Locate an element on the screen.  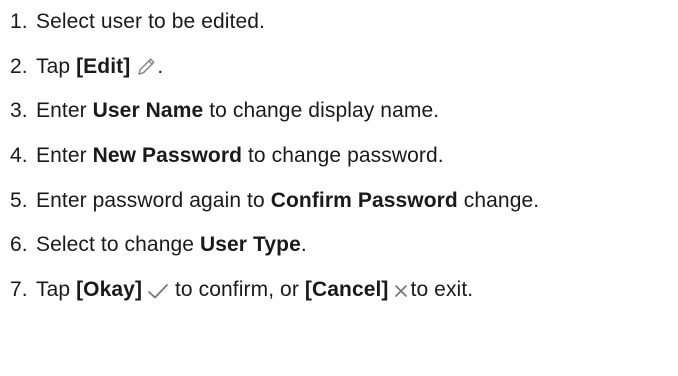
step-number: 3. is located at coordinates (19, 111).